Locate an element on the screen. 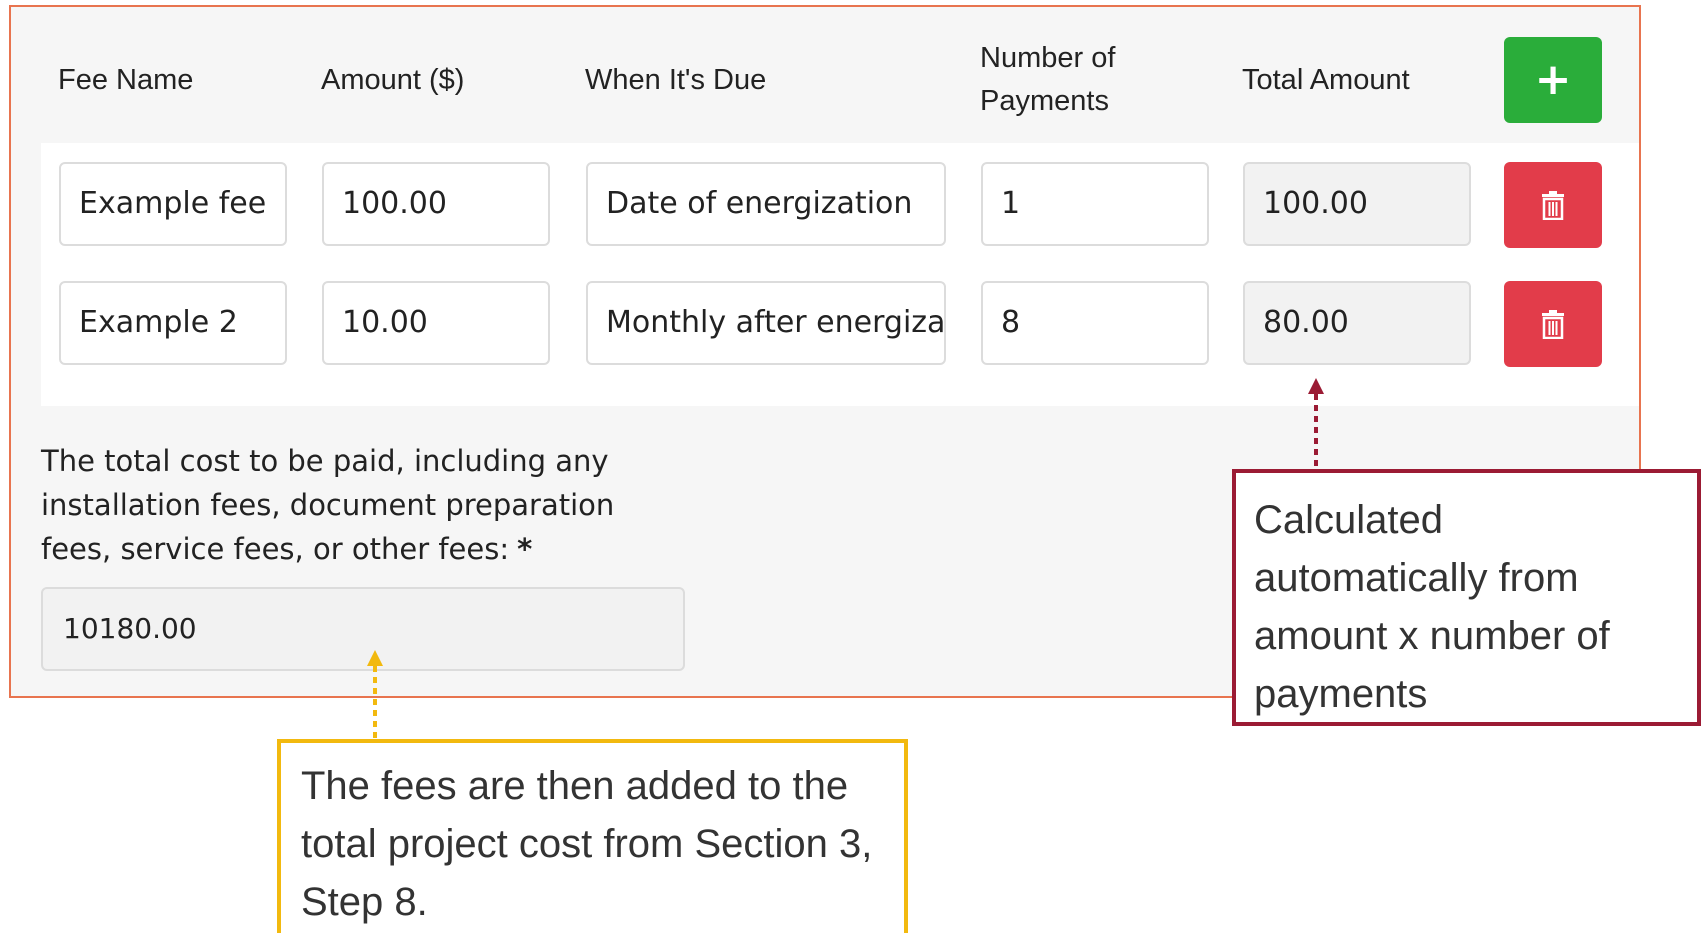  number-of-payments-input: 8 is located at coordinates (1095, 323).